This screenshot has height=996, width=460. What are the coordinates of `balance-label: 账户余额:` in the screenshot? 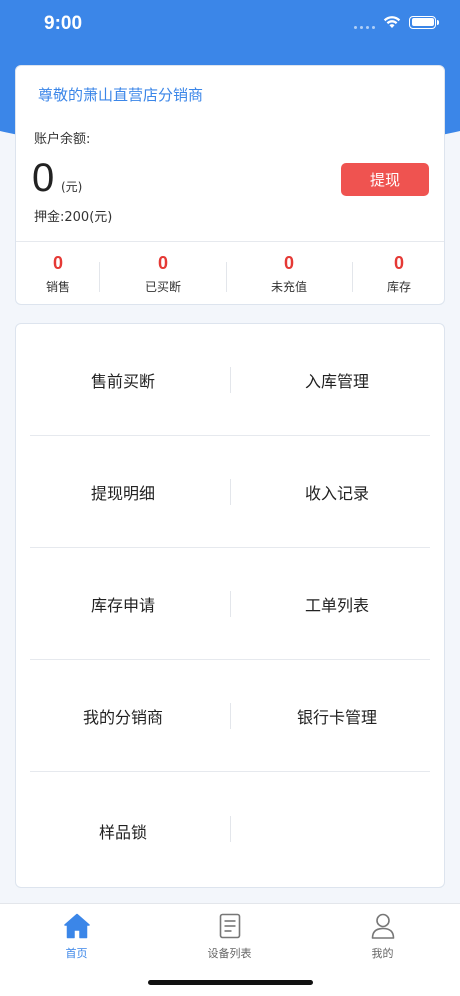 It's located at (62, 139).